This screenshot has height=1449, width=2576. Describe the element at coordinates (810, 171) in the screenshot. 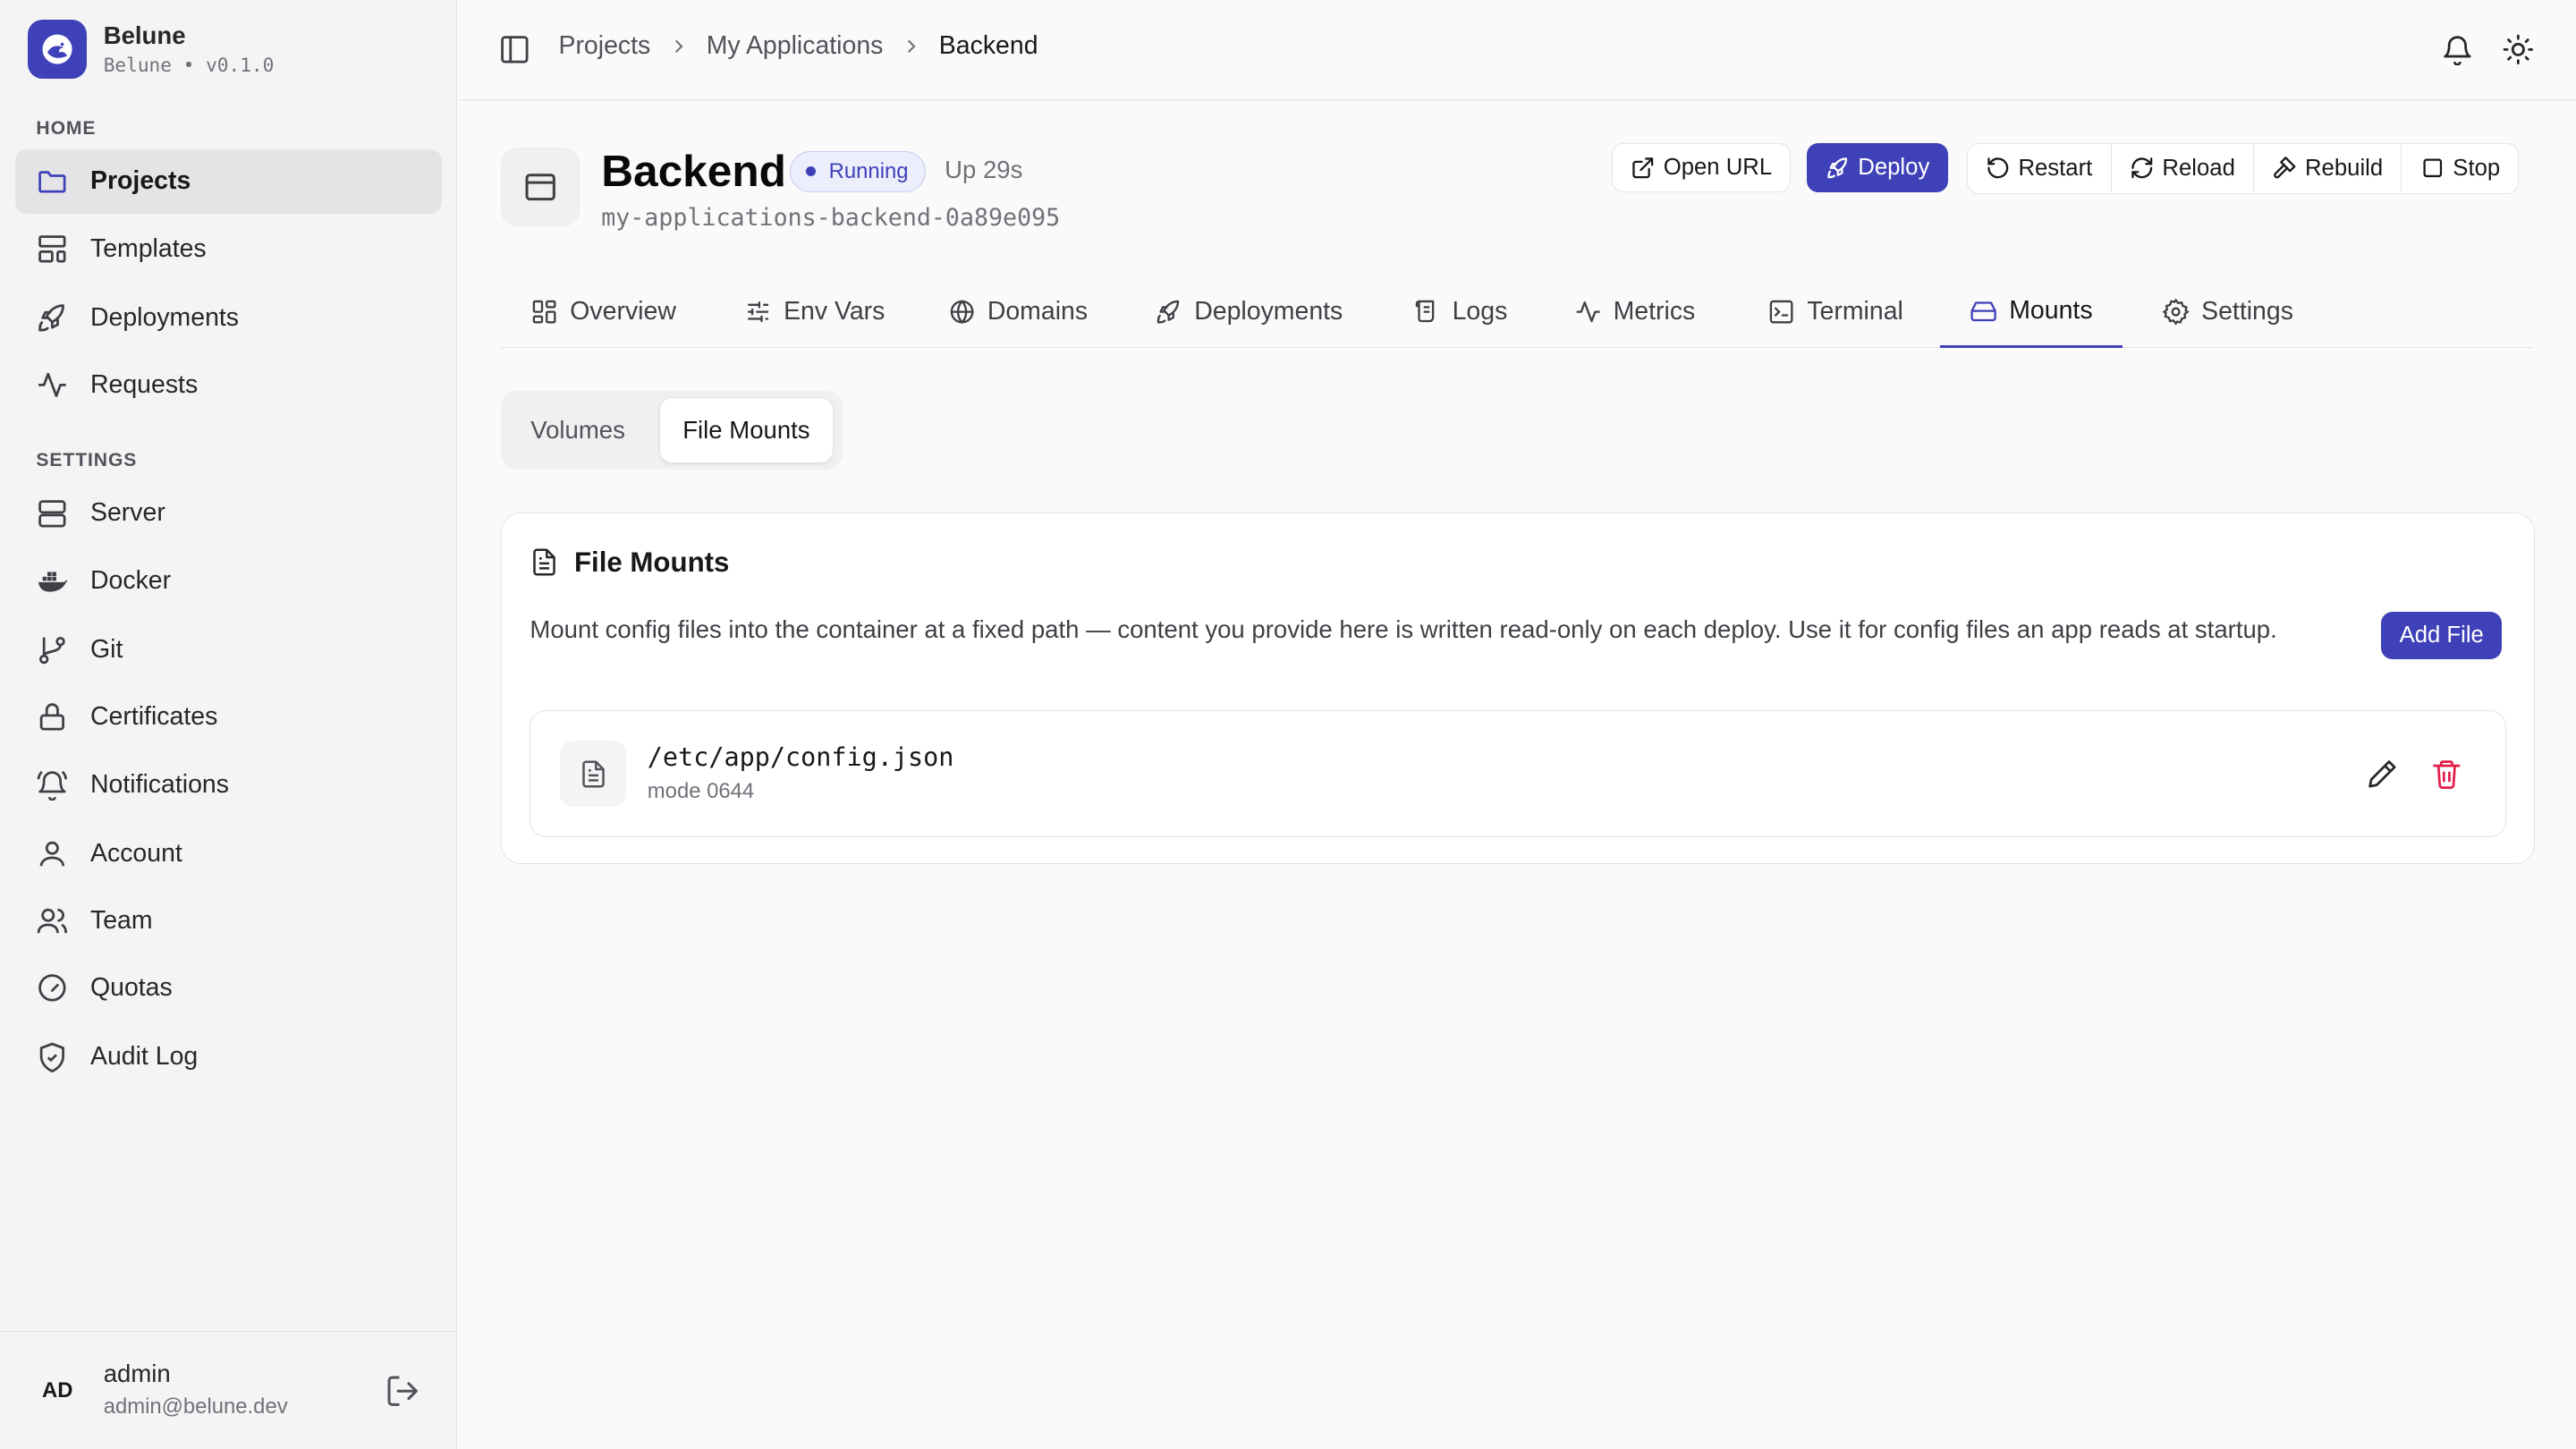

I see `status-dot-icon` at that location.